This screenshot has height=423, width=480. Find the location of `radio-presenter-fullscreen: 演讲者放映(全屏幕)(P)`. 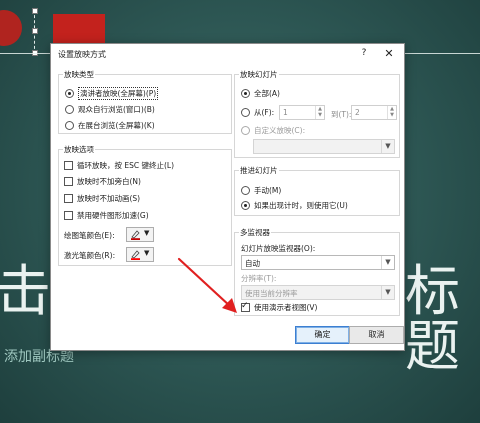

radio-presenter-fullscreen: 演讲者放映(全屏幕)(P) is located at coordinates (112, 93).